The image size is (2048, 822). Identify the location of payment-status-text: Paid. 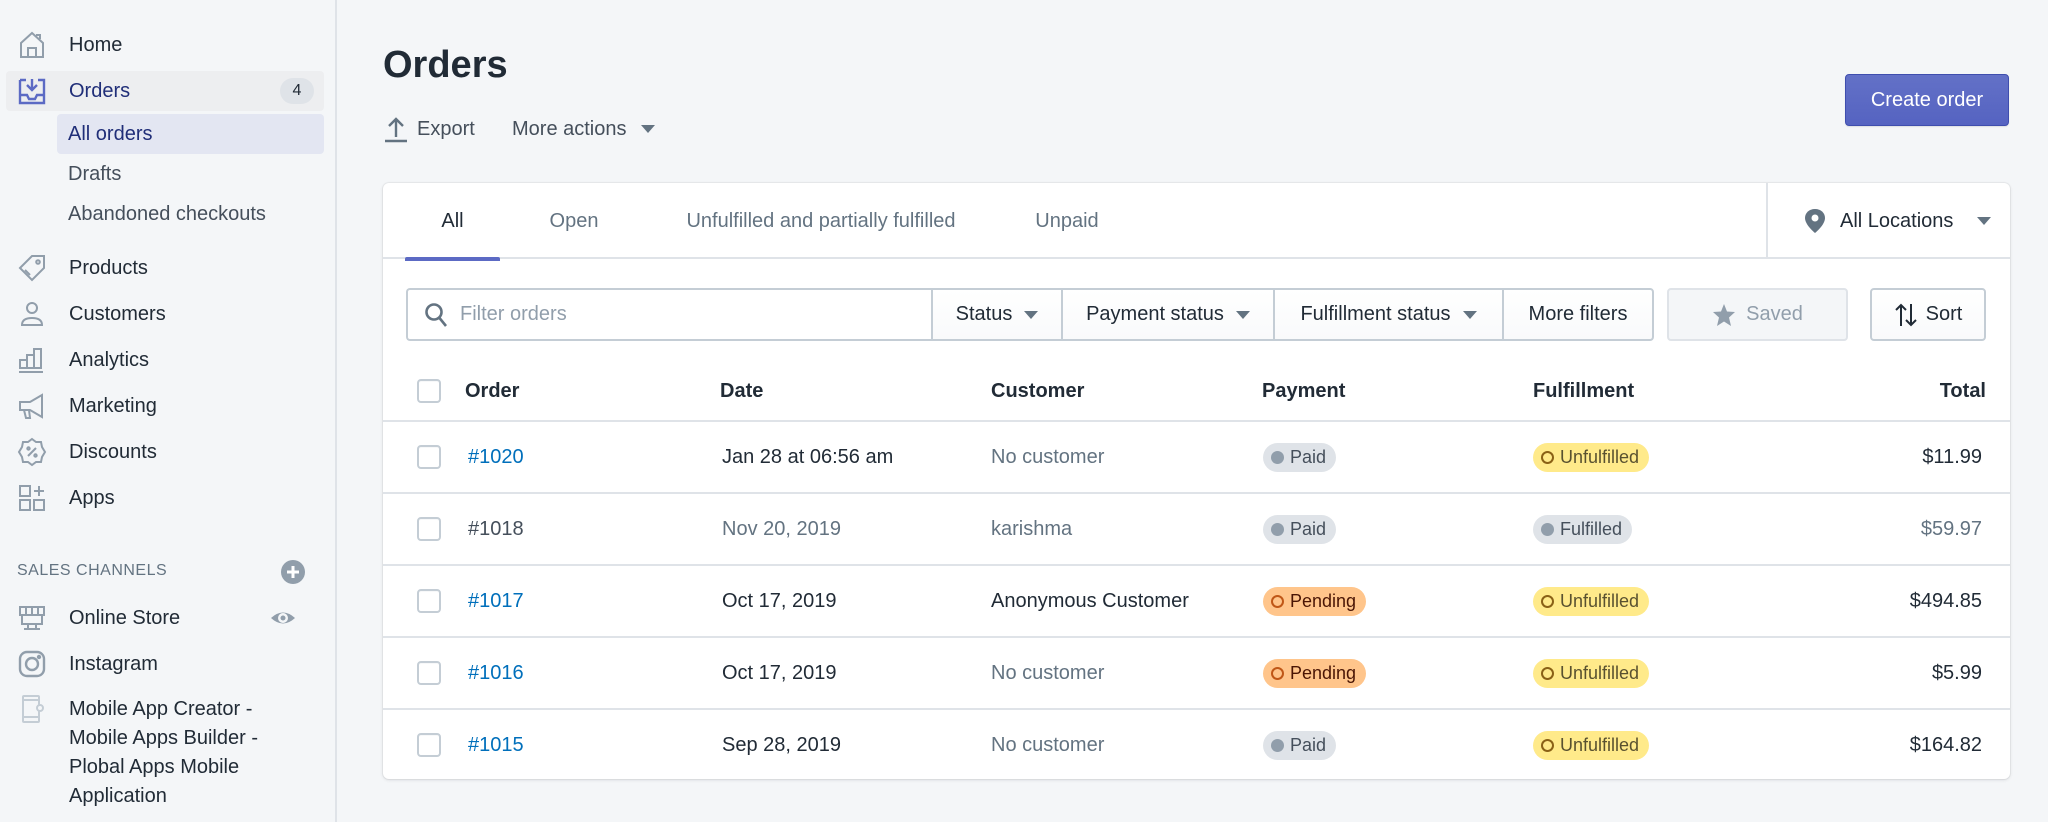
(1308, 744).